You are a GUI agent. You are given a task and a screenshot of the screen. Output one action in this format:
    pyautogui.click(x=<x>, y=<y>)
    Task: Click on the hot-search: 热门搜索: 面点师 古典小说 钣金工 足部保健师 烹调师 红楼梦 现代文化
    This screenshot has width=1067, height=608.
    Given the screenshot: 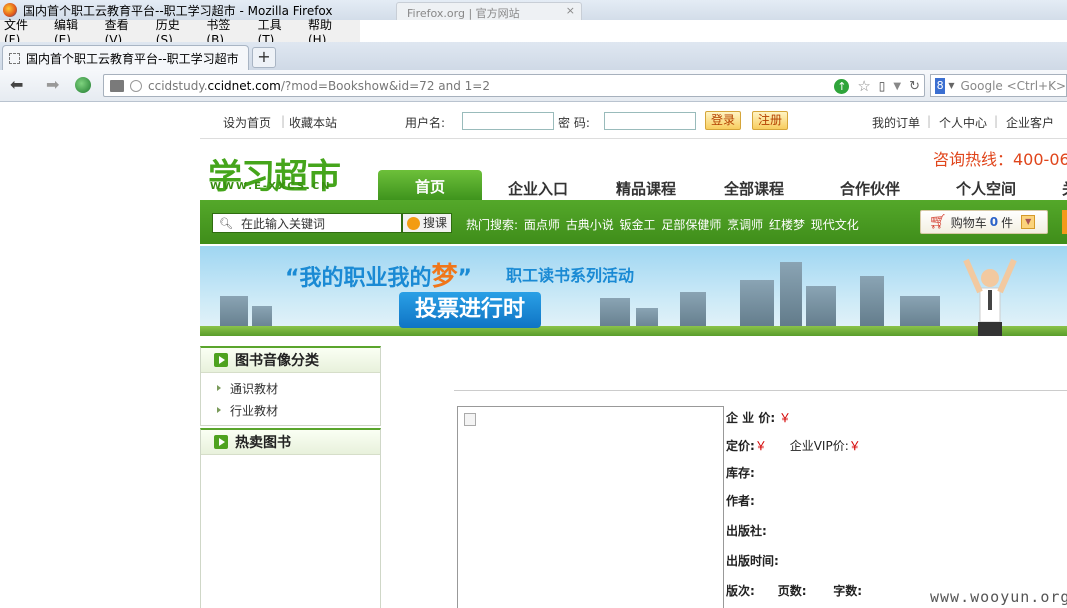 What is the action you would take?
    pyautogui.click(x=662, y=224)
    